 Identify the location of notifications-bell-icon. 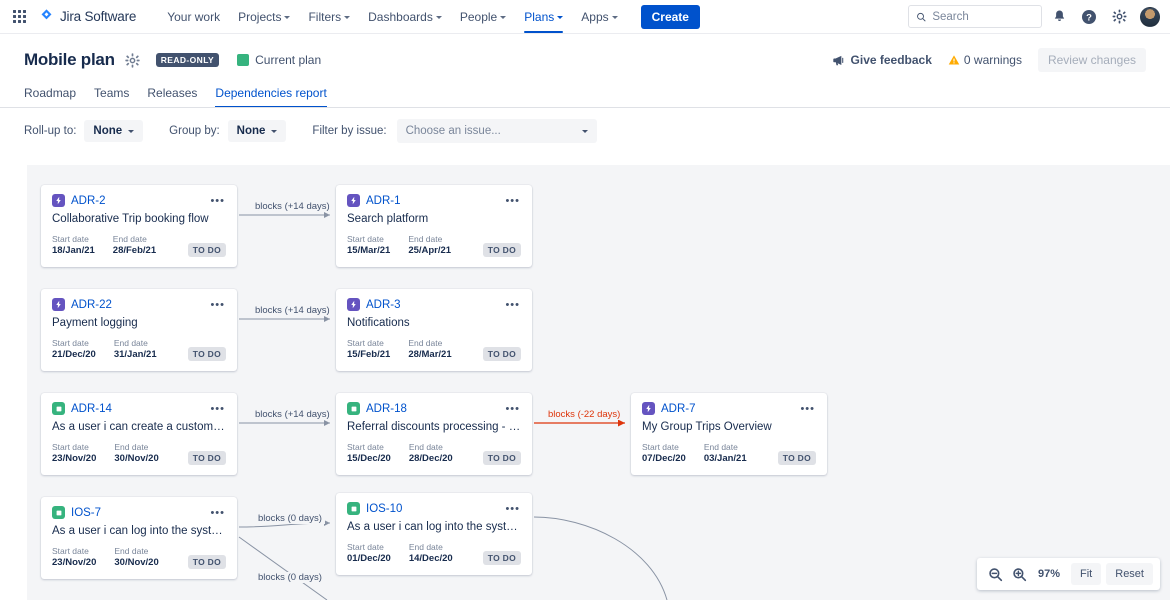
(1059, 17).